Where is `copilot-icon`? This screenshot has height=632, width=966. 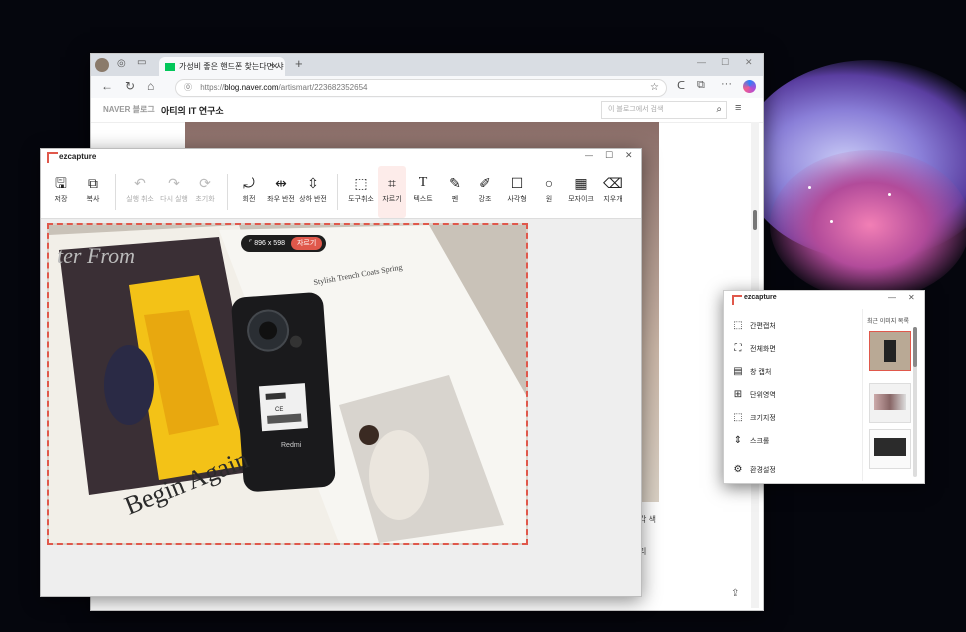
copilot-icon is located at coordinates (749, 86).